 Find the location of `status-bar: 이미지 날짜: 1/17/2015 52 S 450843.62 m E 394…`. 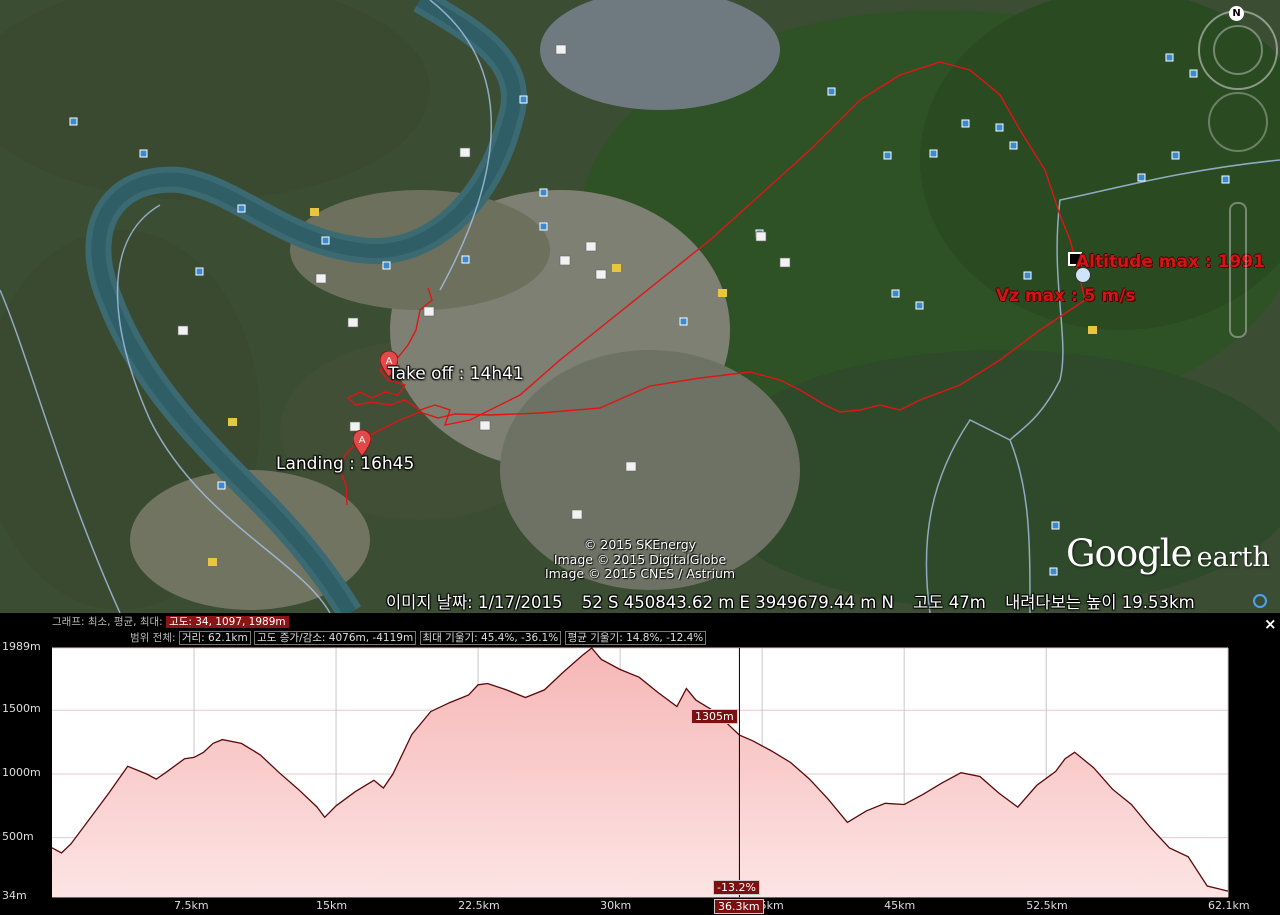

status-bar: 이미지 날짜: 1/17/2015 52 S 450843.62 m E 394… is located at coordinates (797, 601).